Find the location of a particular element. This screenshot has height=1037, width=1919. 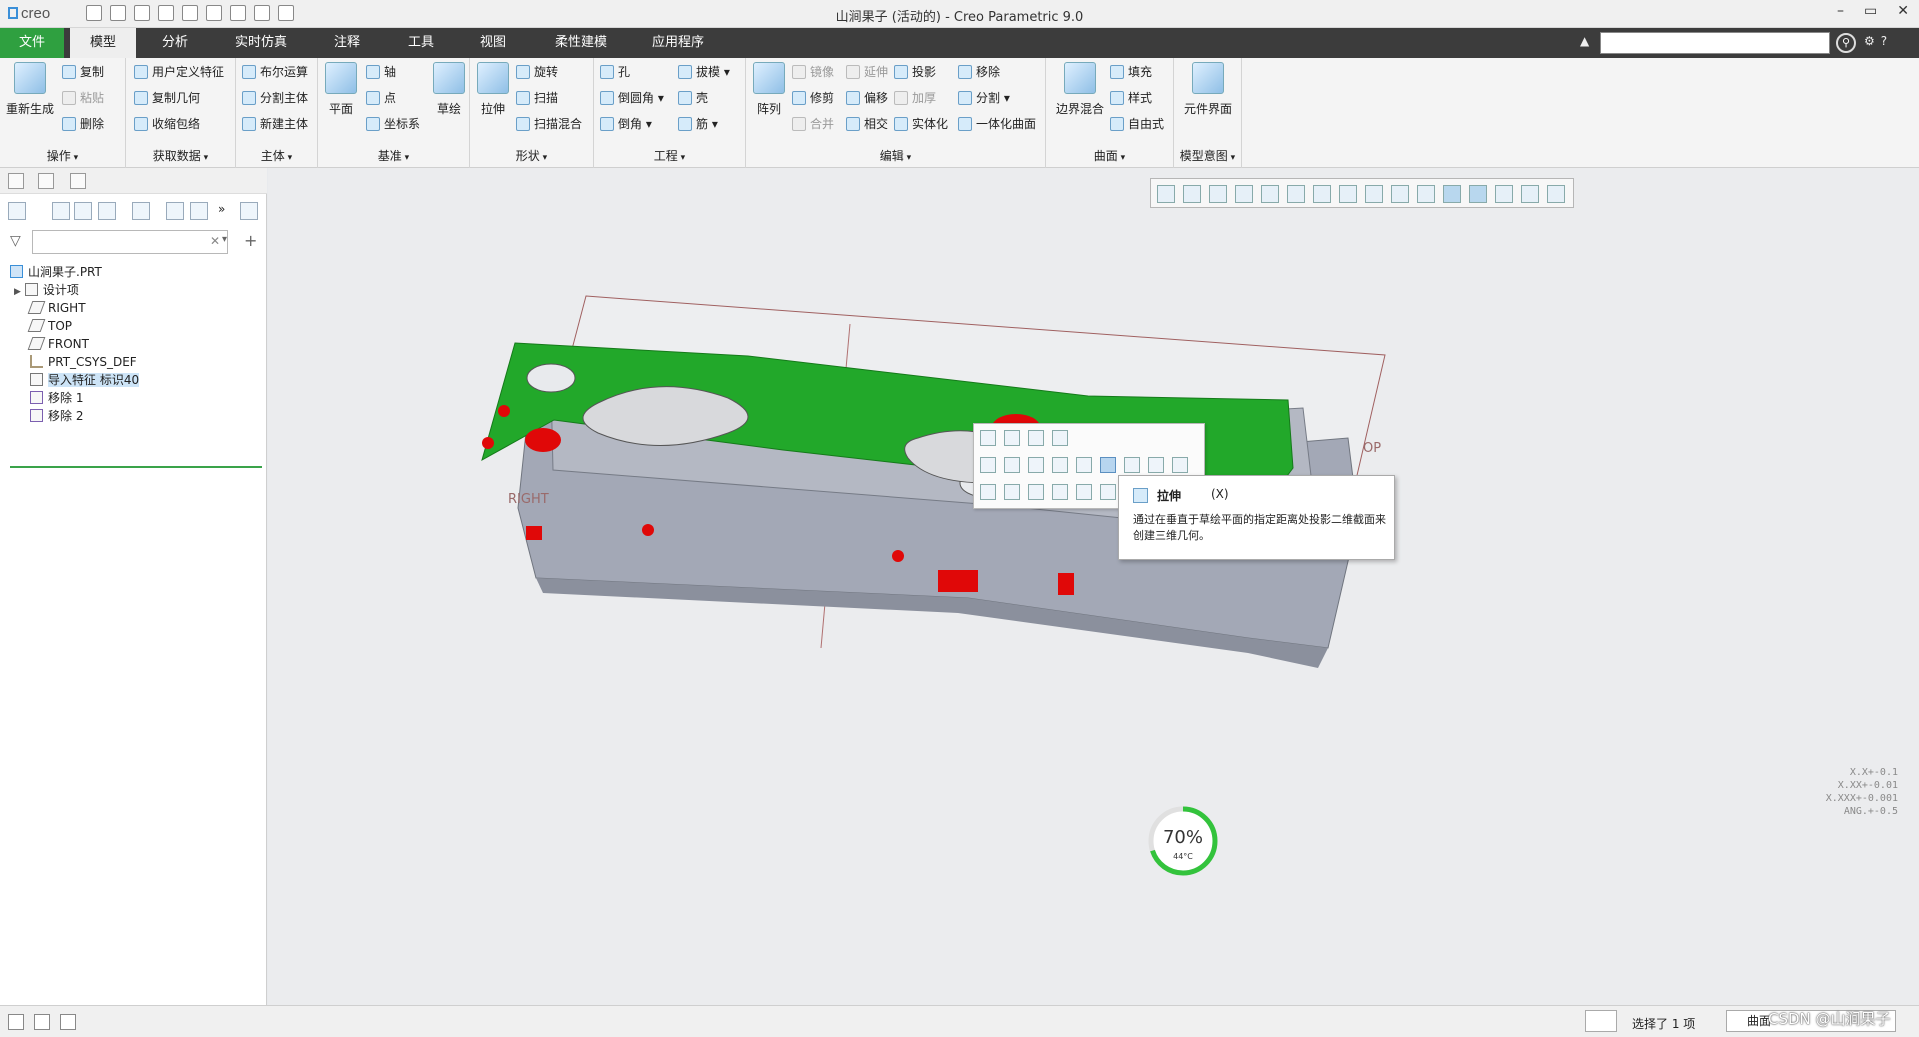

more-icon: » is located at coordinates (227, 211).